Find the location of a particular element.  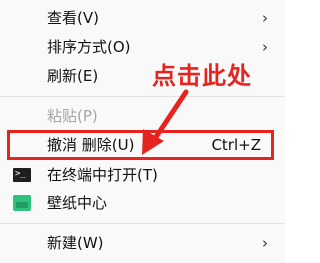

annotation-arrow-icon is located at coordinates (165, 122).